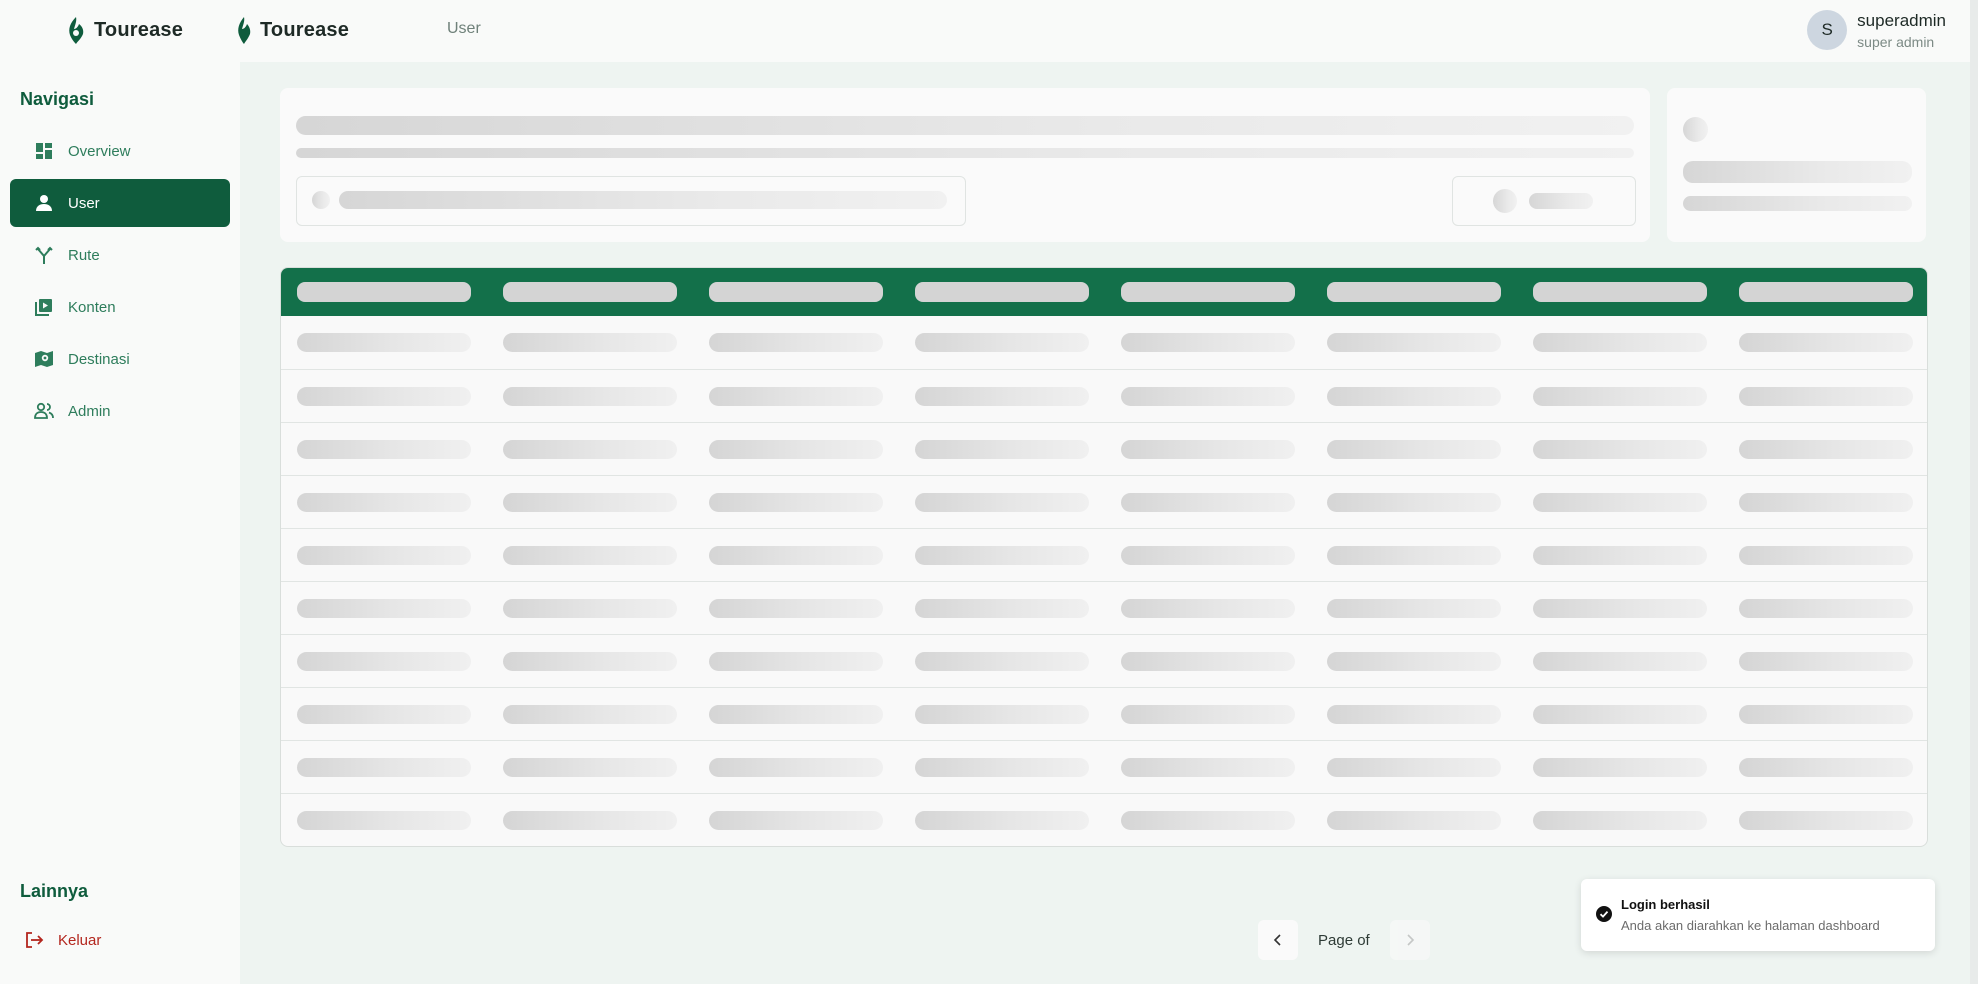 The width and height of the screenshot is (1978, 984). What do you see at coordinates (1409, 940) in the screenshot?
I see `next-page-button` at bounding box center [1409, 940].